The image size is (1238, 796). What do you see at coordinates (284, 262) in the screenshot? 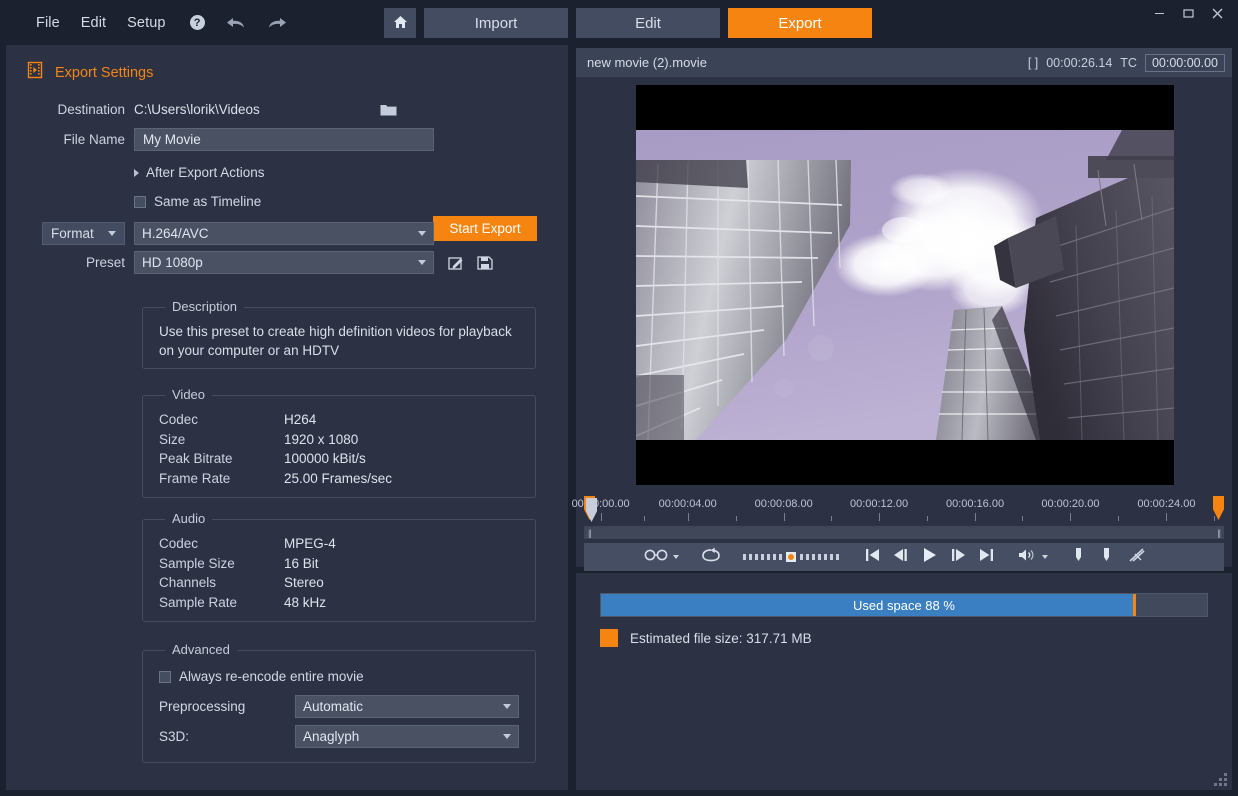
I see `preset-select: HD 1080p` at bounding box center [284, 262].